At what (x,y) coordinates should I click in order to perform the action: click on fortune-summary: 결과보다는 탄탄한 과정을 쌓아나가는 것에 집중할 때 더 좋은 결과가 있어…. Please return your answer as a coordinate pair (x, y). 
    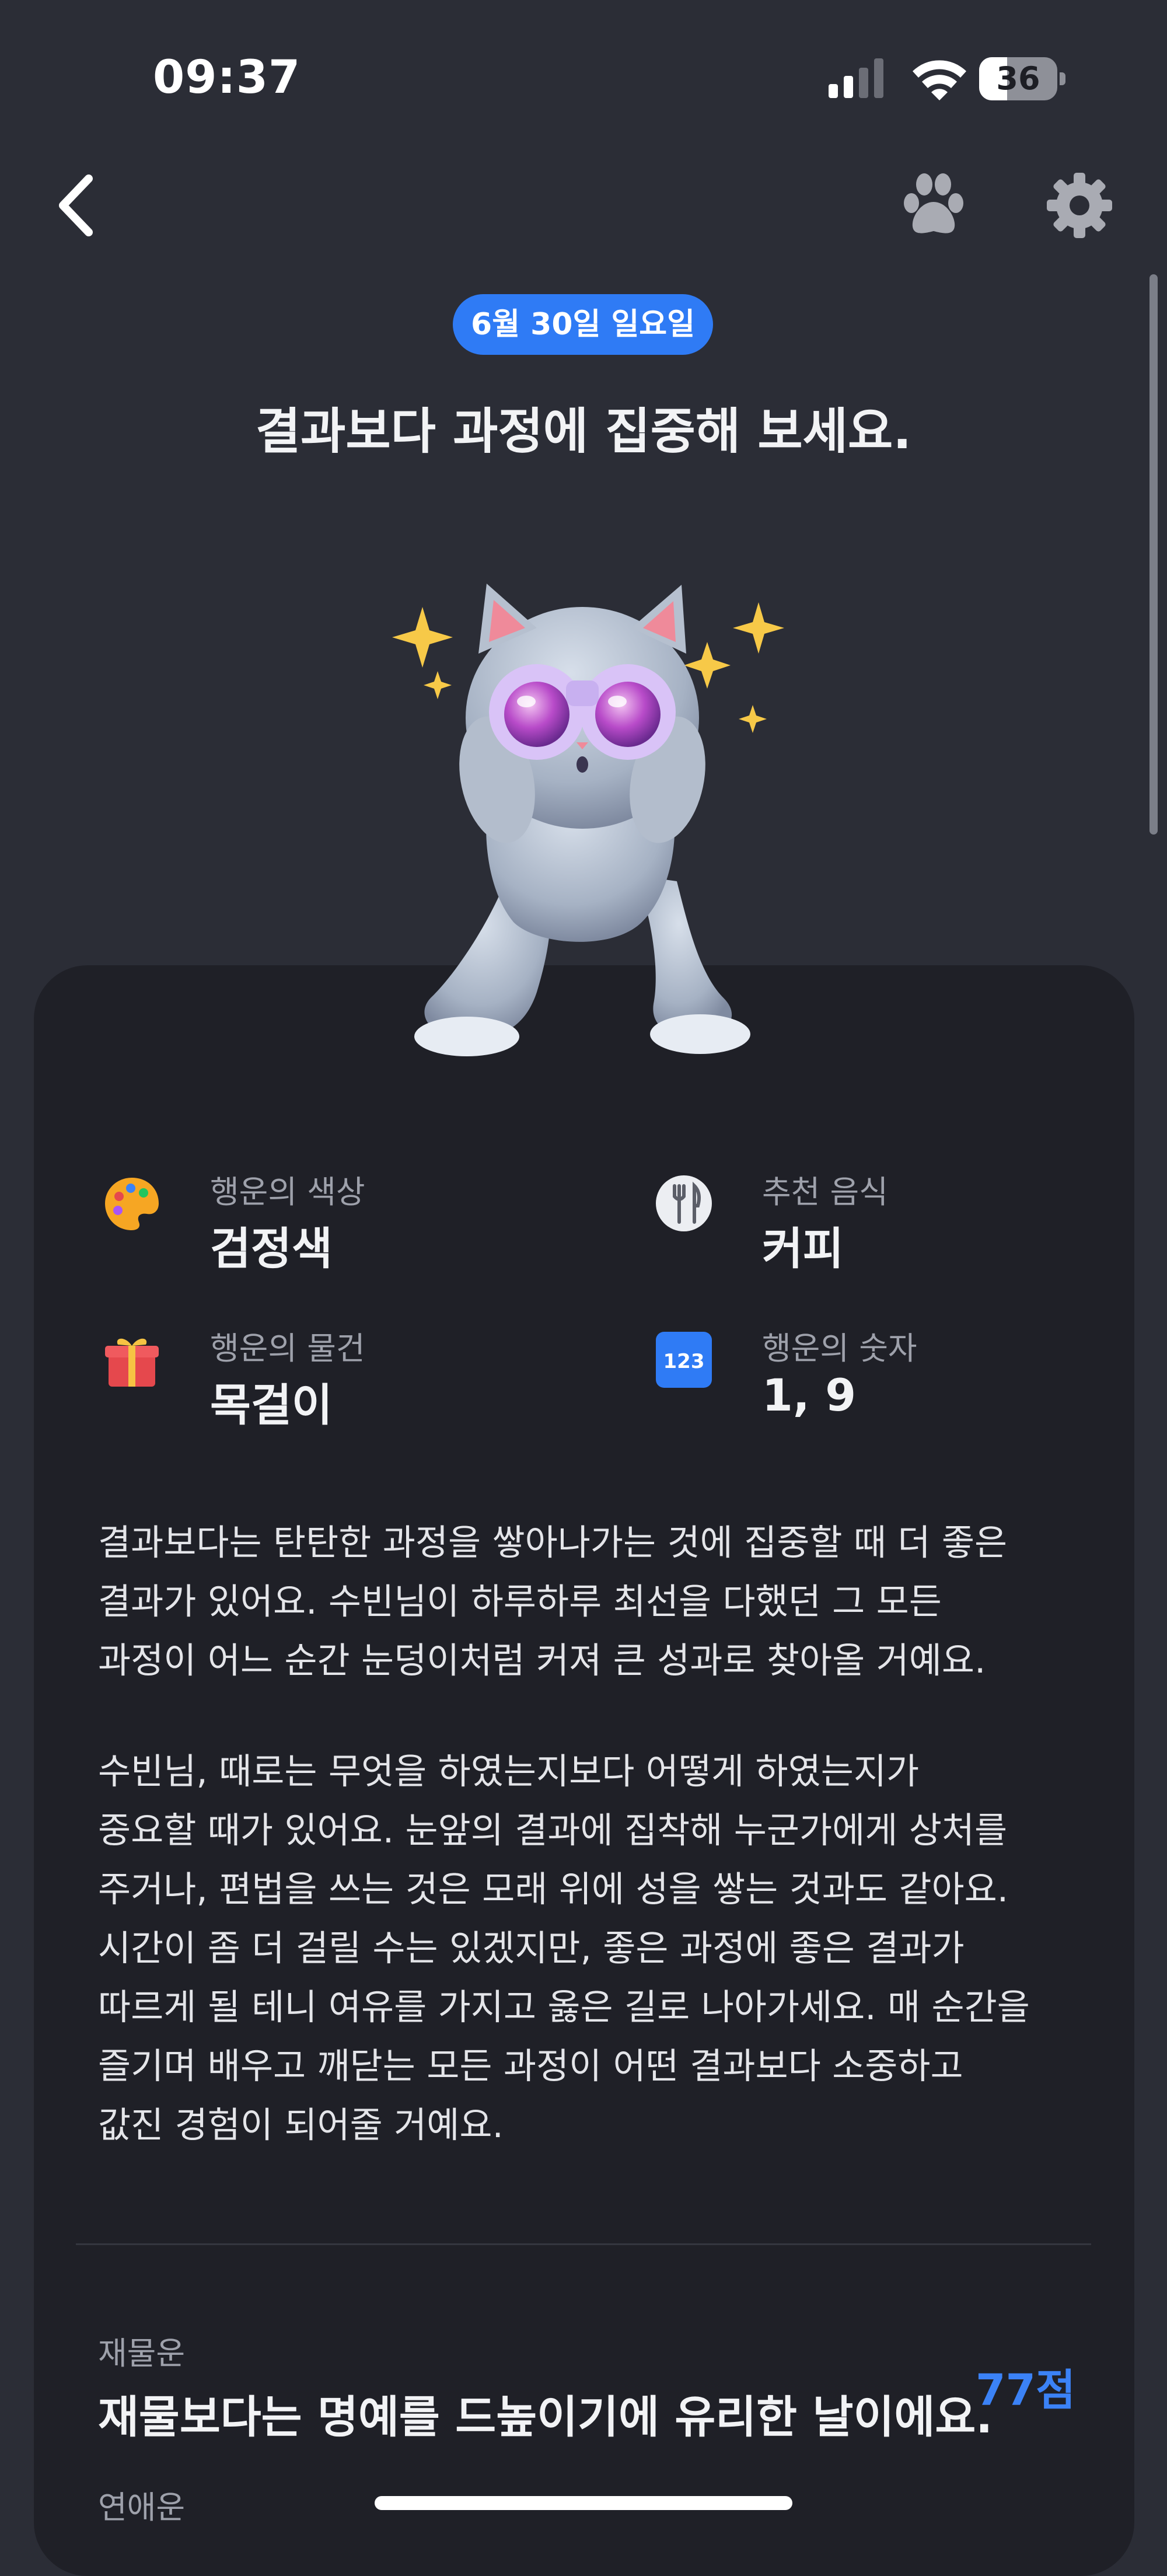
    Looking at the image, I should click on (594, 1601).